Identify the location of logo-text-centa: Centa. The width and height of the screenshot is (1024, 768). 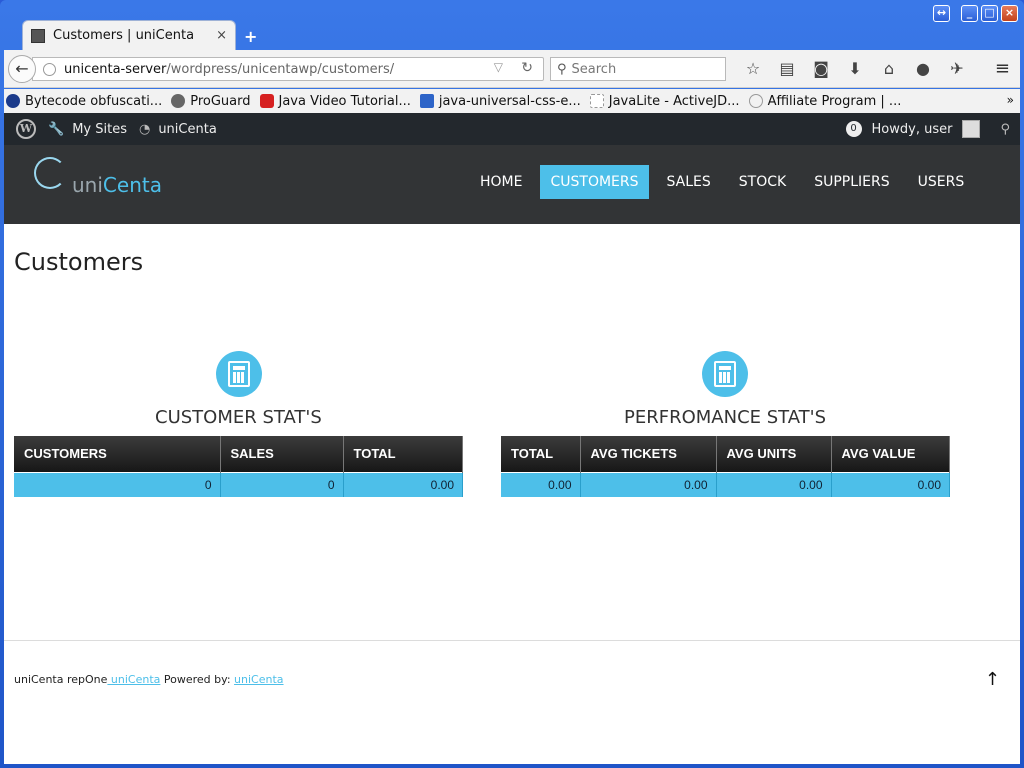
(132, 185).